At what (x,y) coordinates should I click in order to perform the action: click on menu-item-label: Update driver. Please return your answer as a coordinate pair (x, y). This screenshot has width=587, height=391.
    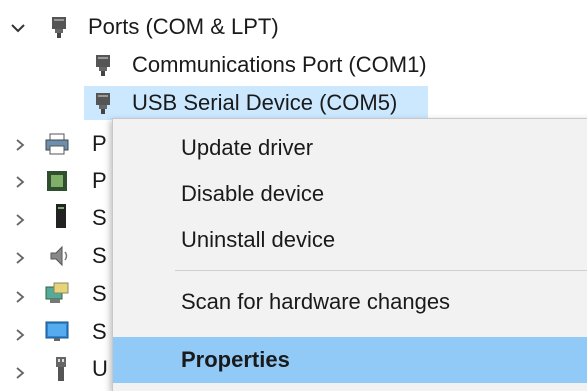
    Looking at the image, I should click on (247, 147).